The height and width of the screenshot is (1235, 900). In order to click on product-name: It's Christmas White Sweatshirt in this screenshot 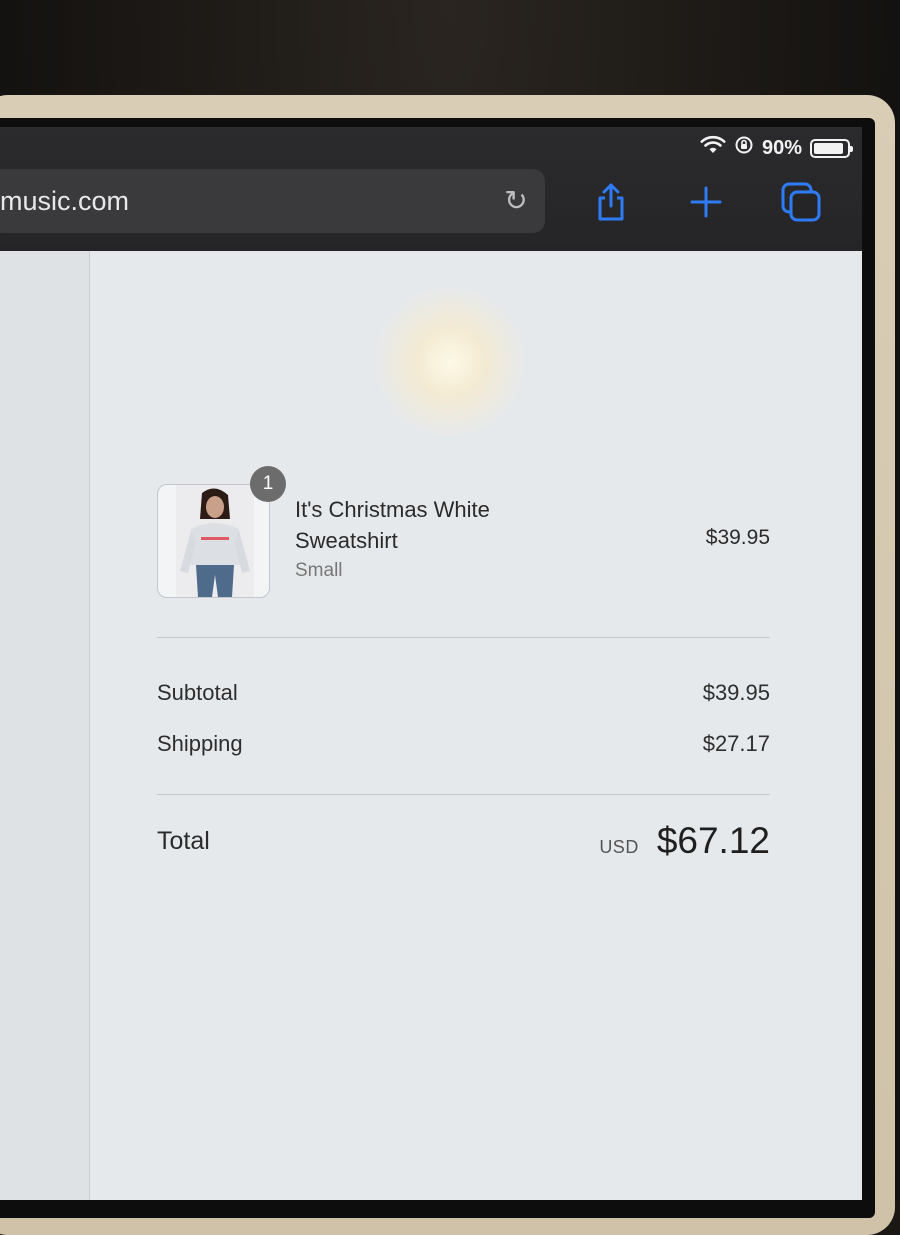, I will do `click(392, 525)`.